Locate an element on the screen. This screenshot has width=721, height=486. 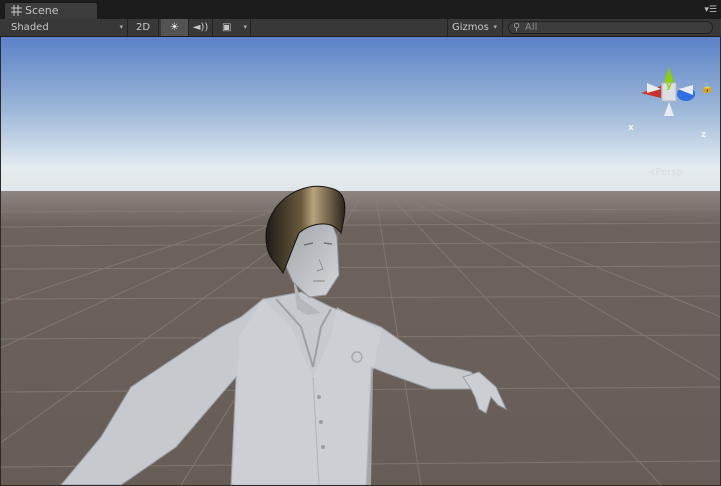
shading-mode-label: Shaded is located at coordinates (30, 27).